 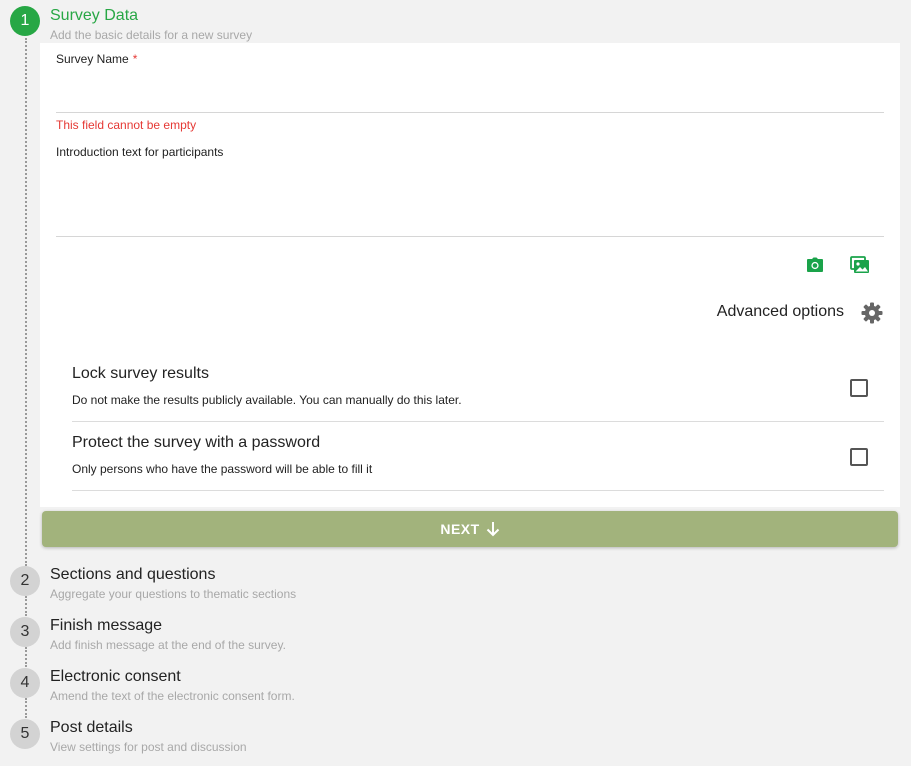 I want to click on advanced-options-label: Advanced options, so click(x=780, y=312).